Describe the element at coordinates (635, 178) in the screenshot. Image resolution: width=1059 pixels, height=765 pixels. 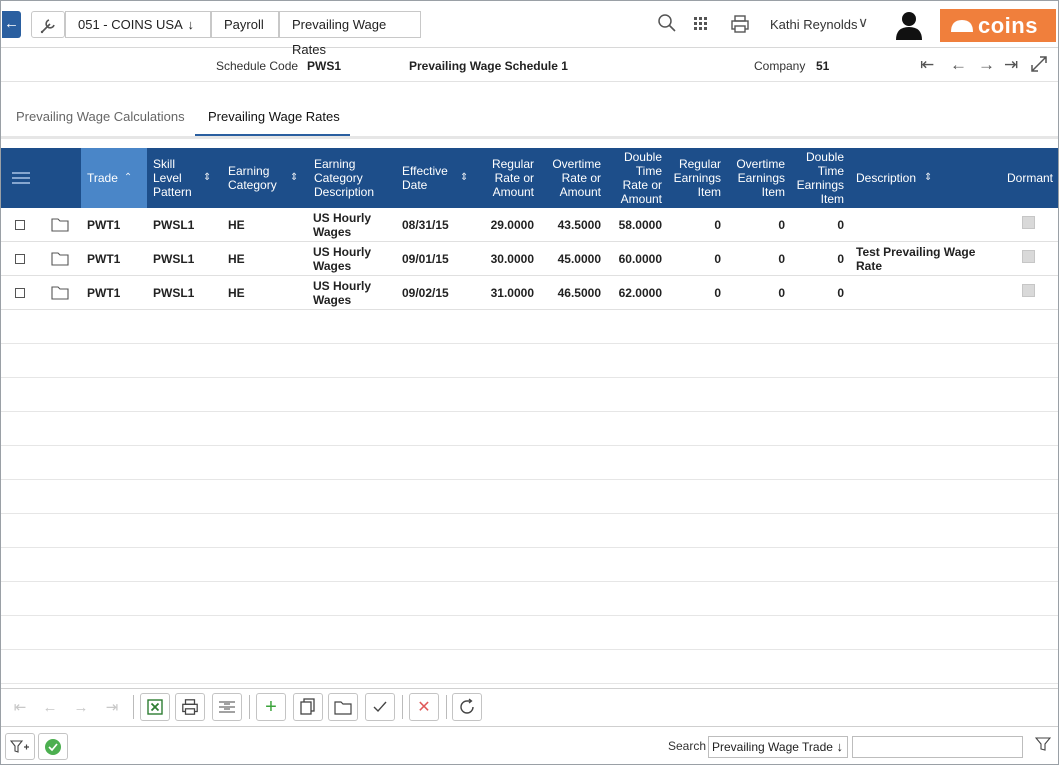
I see `col-double-time-rate: Double Time Rate or Amount` at that location.